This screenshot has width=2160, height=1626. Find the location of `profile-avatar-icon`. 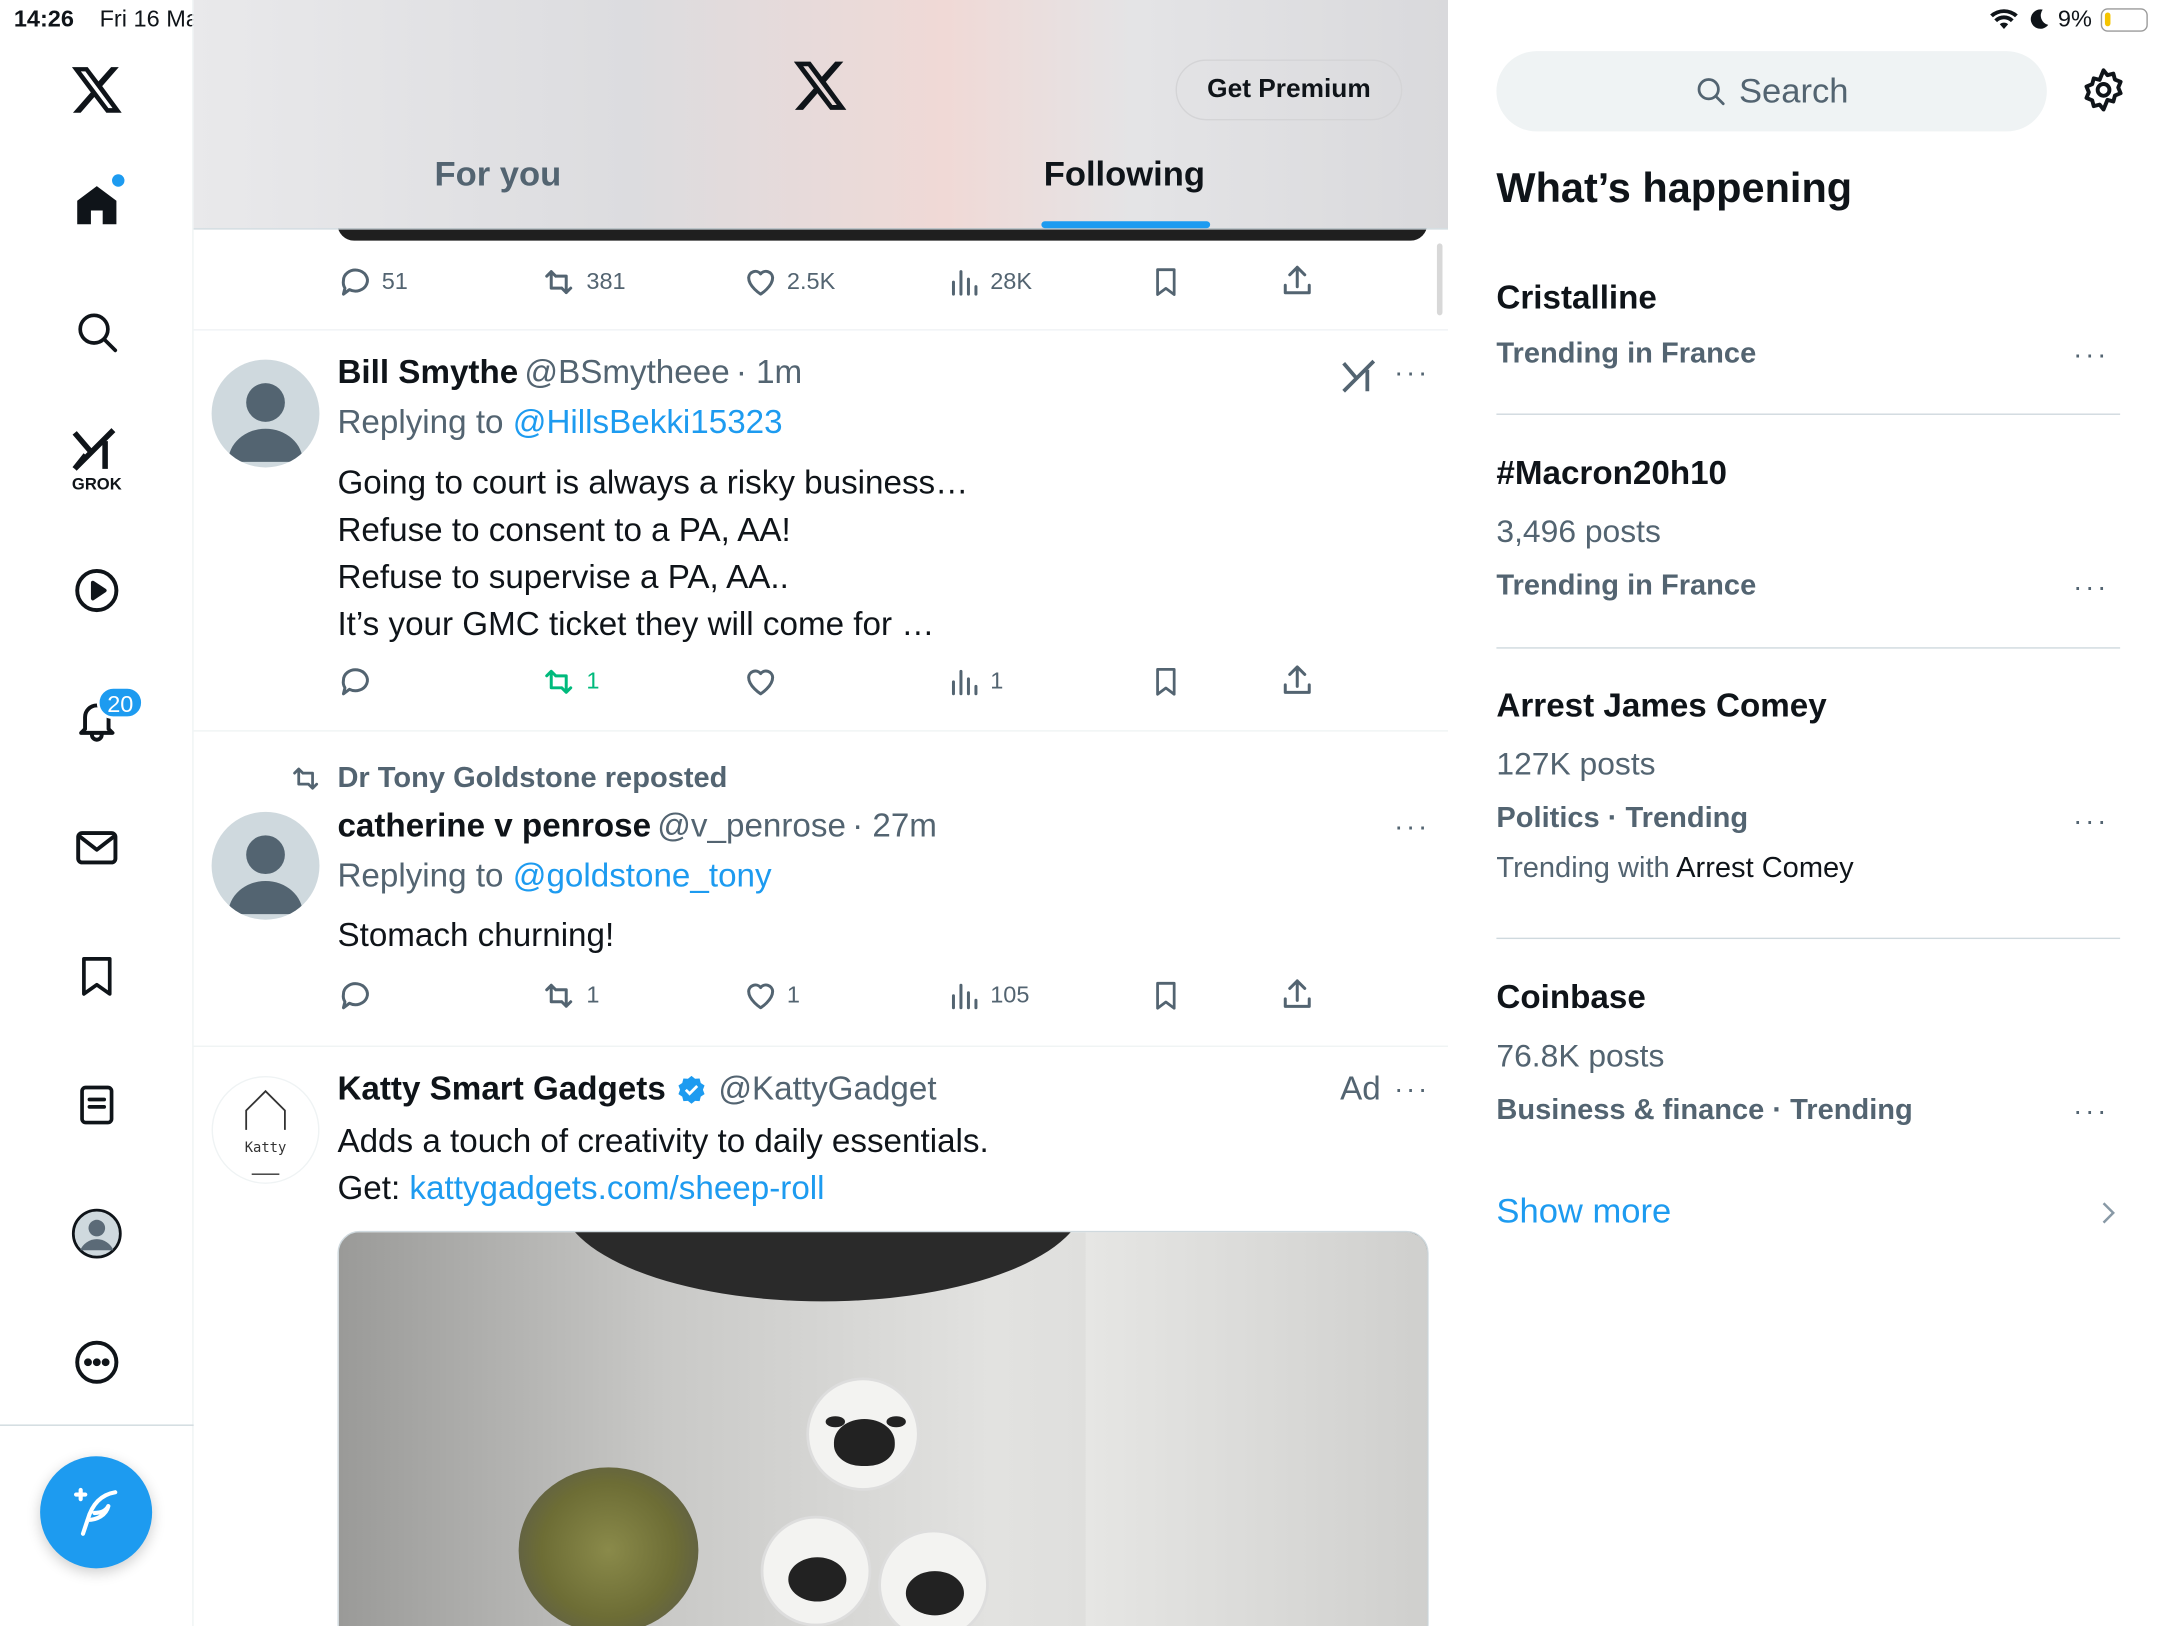

profile-avatar-icon is located at coordinates (96, 1233).